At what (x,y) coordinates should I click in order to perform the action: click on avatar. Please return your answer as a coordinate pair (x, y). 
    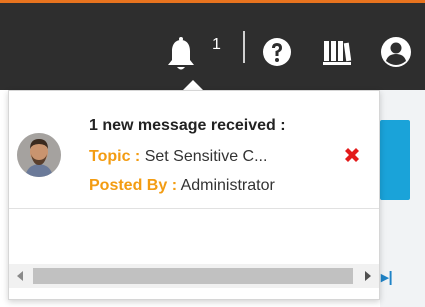
    Looking at the image, I should click on (39, 155).